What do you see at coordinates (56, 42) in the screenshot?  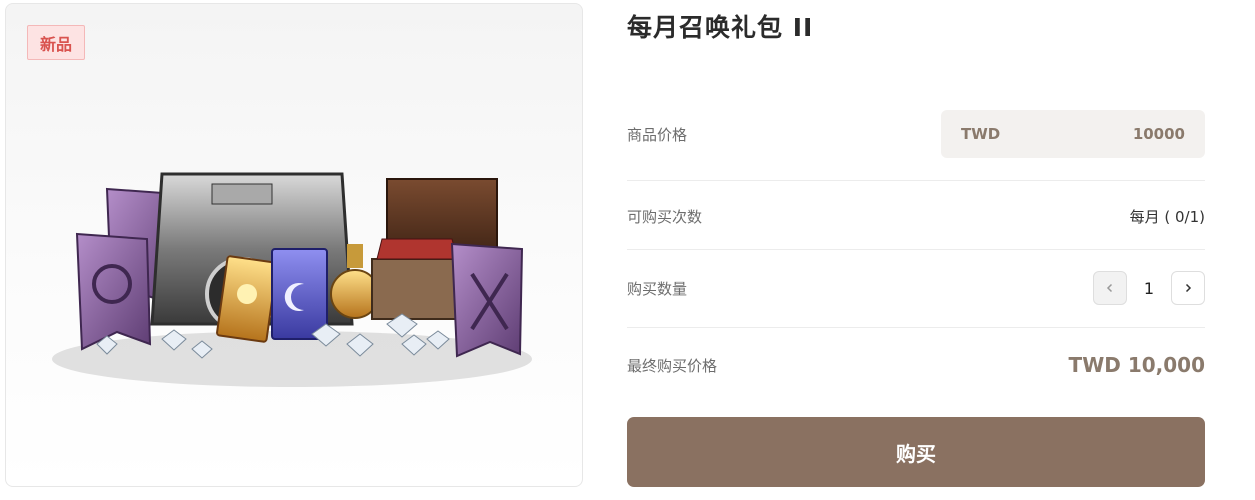 I see `new-badge: 新品` at bounding box center [56, 42].